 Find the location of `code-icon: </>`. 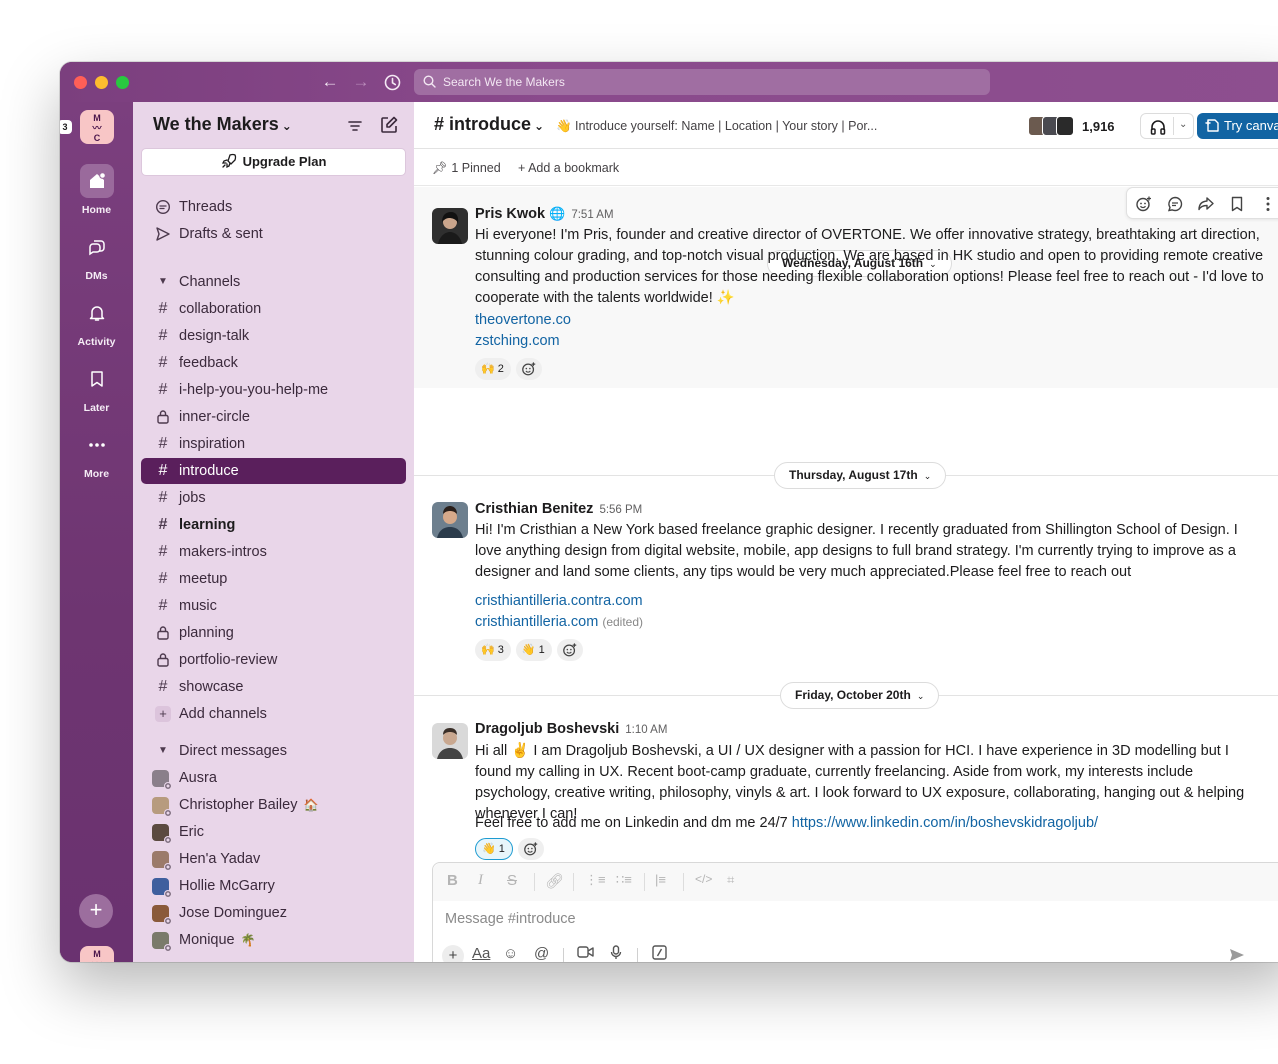

code-icon: </> is located at coordinates (703, 879).